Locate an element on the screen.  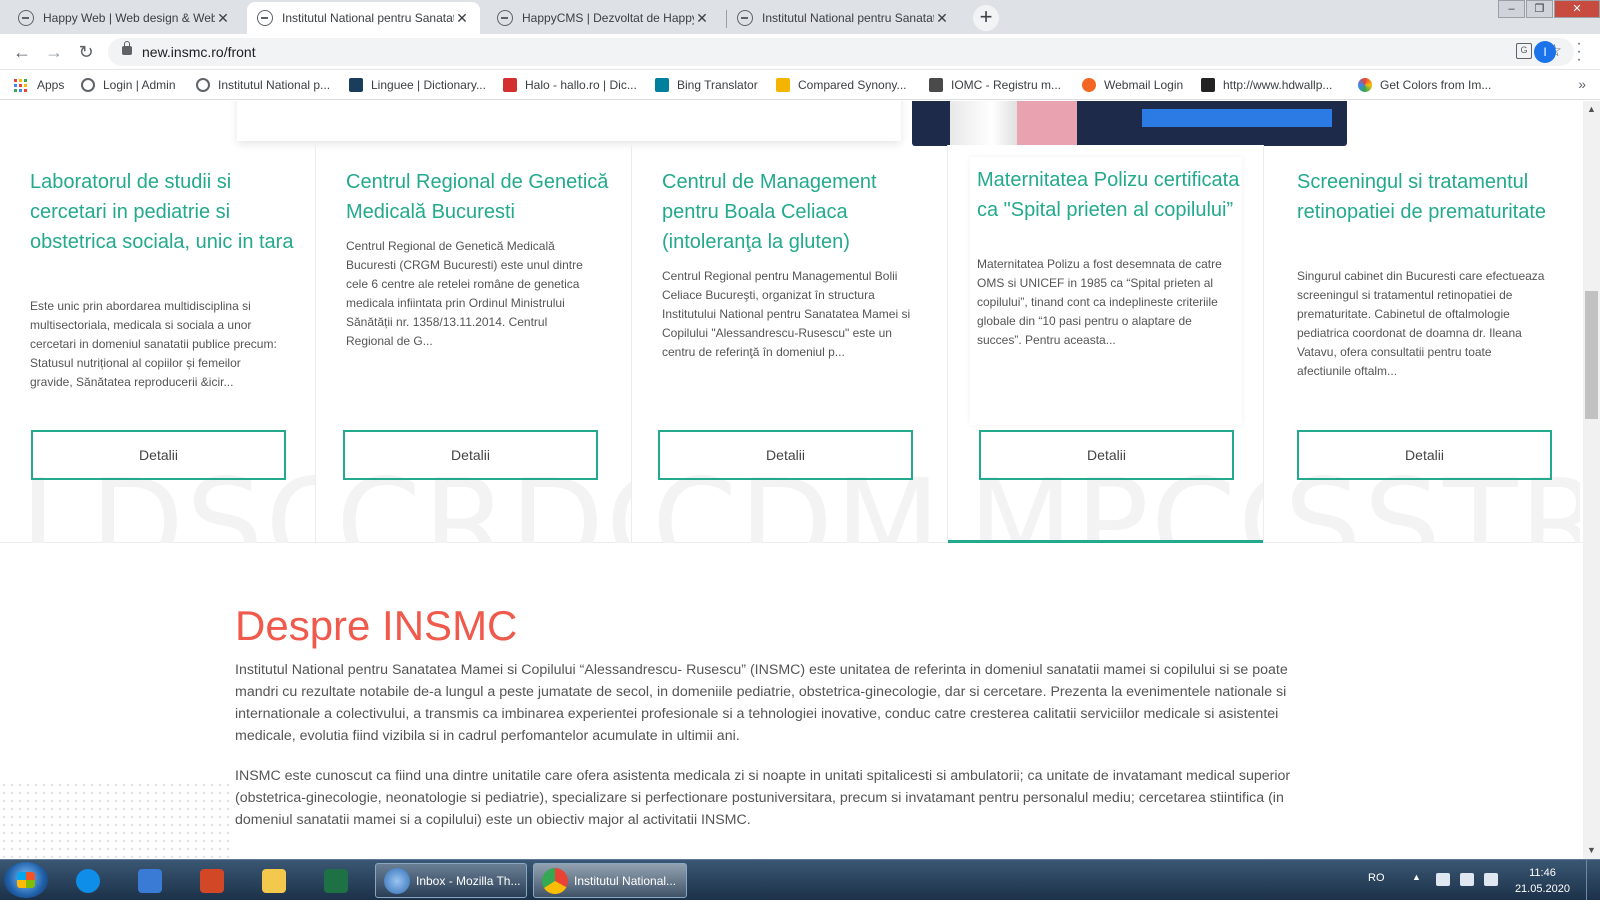
remote-desktop-icon is located at coordinates (150, 881).